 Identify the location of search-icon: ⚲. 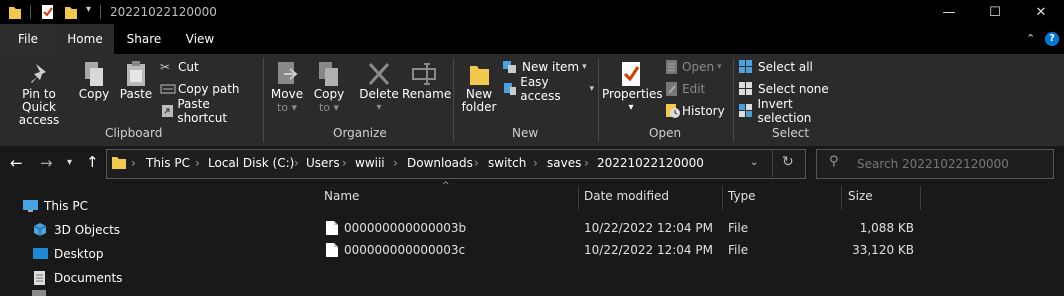
(834, 161).